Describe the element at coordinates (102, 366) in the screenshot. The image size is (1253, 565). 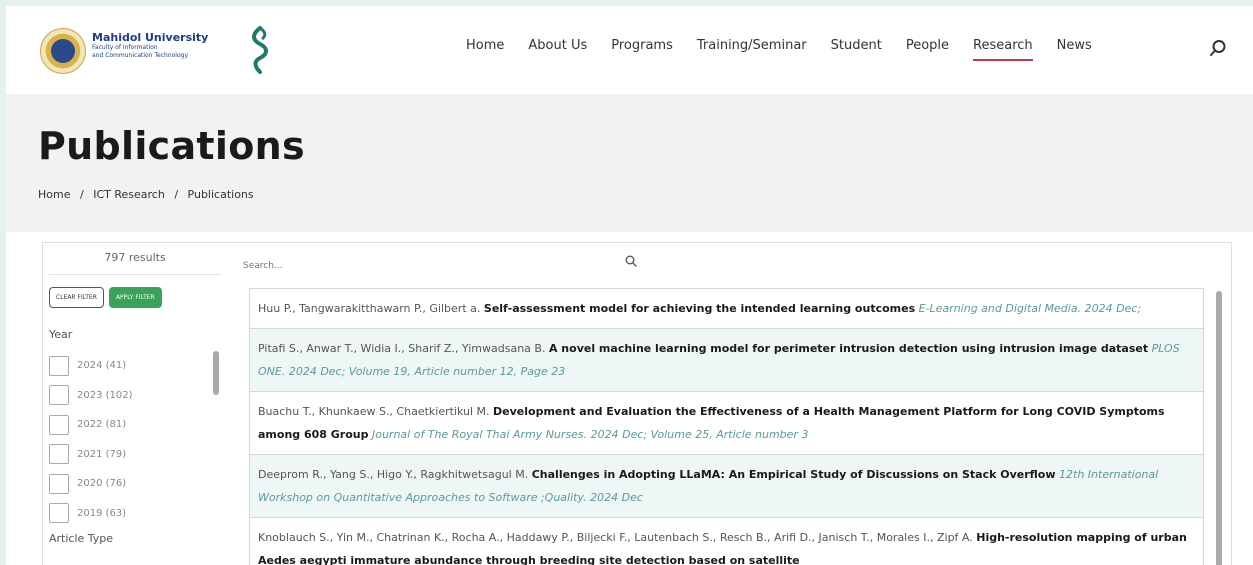
I see `year-option-label: 2024 (41)` at that location.